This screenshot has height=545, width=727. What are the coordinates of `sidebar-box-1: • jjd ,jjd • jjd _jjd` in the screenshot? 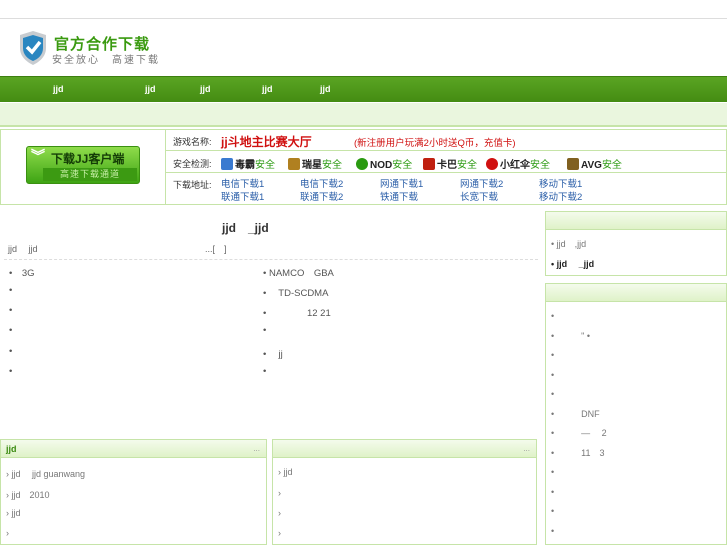 It's located at (636, 243).